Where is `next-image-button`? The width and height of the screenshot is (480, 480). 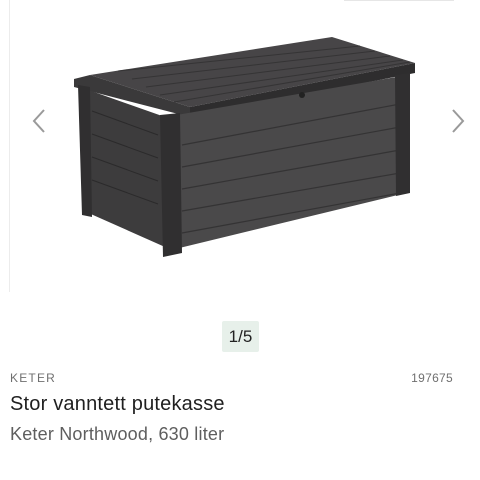
next-image-button is located at coordinates (458, 121).